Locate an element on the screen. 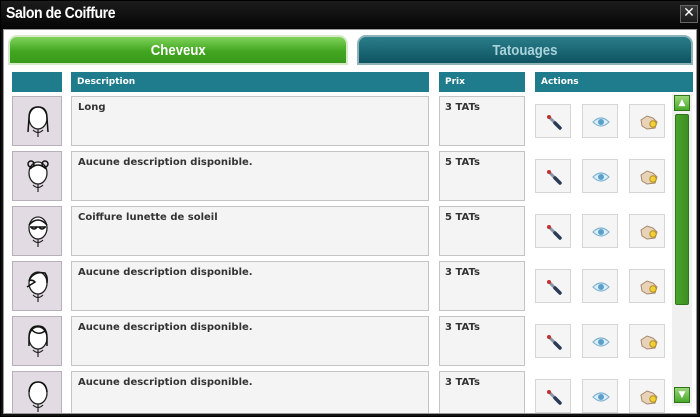 This screenshot has width=700, height=417. list-item: Coiffure lunette de soleil 5 TATs is located at coordinates (350, 233).